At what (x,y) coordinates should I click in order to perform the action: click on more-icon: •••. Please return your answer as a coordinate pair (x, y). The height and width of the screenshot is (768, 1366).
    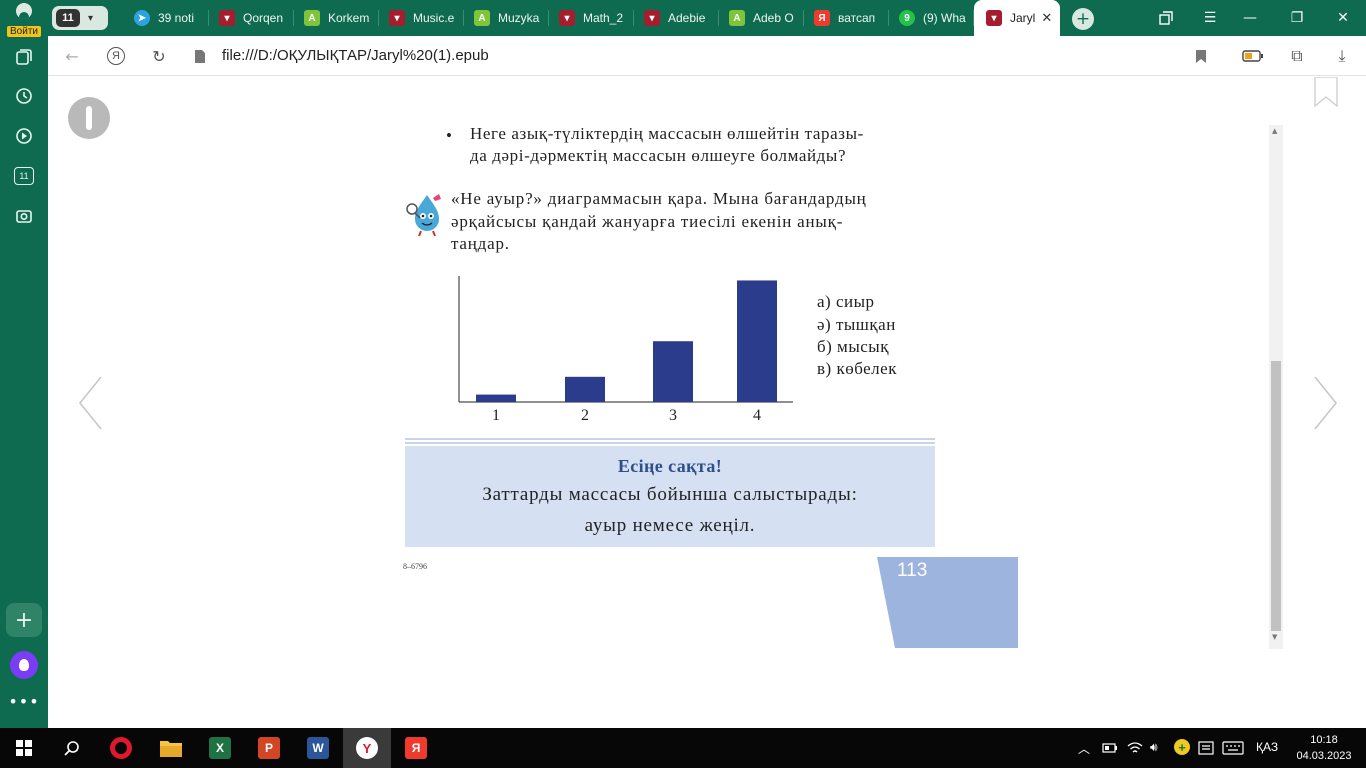
    Looking at the image, I should click on (24, 701).